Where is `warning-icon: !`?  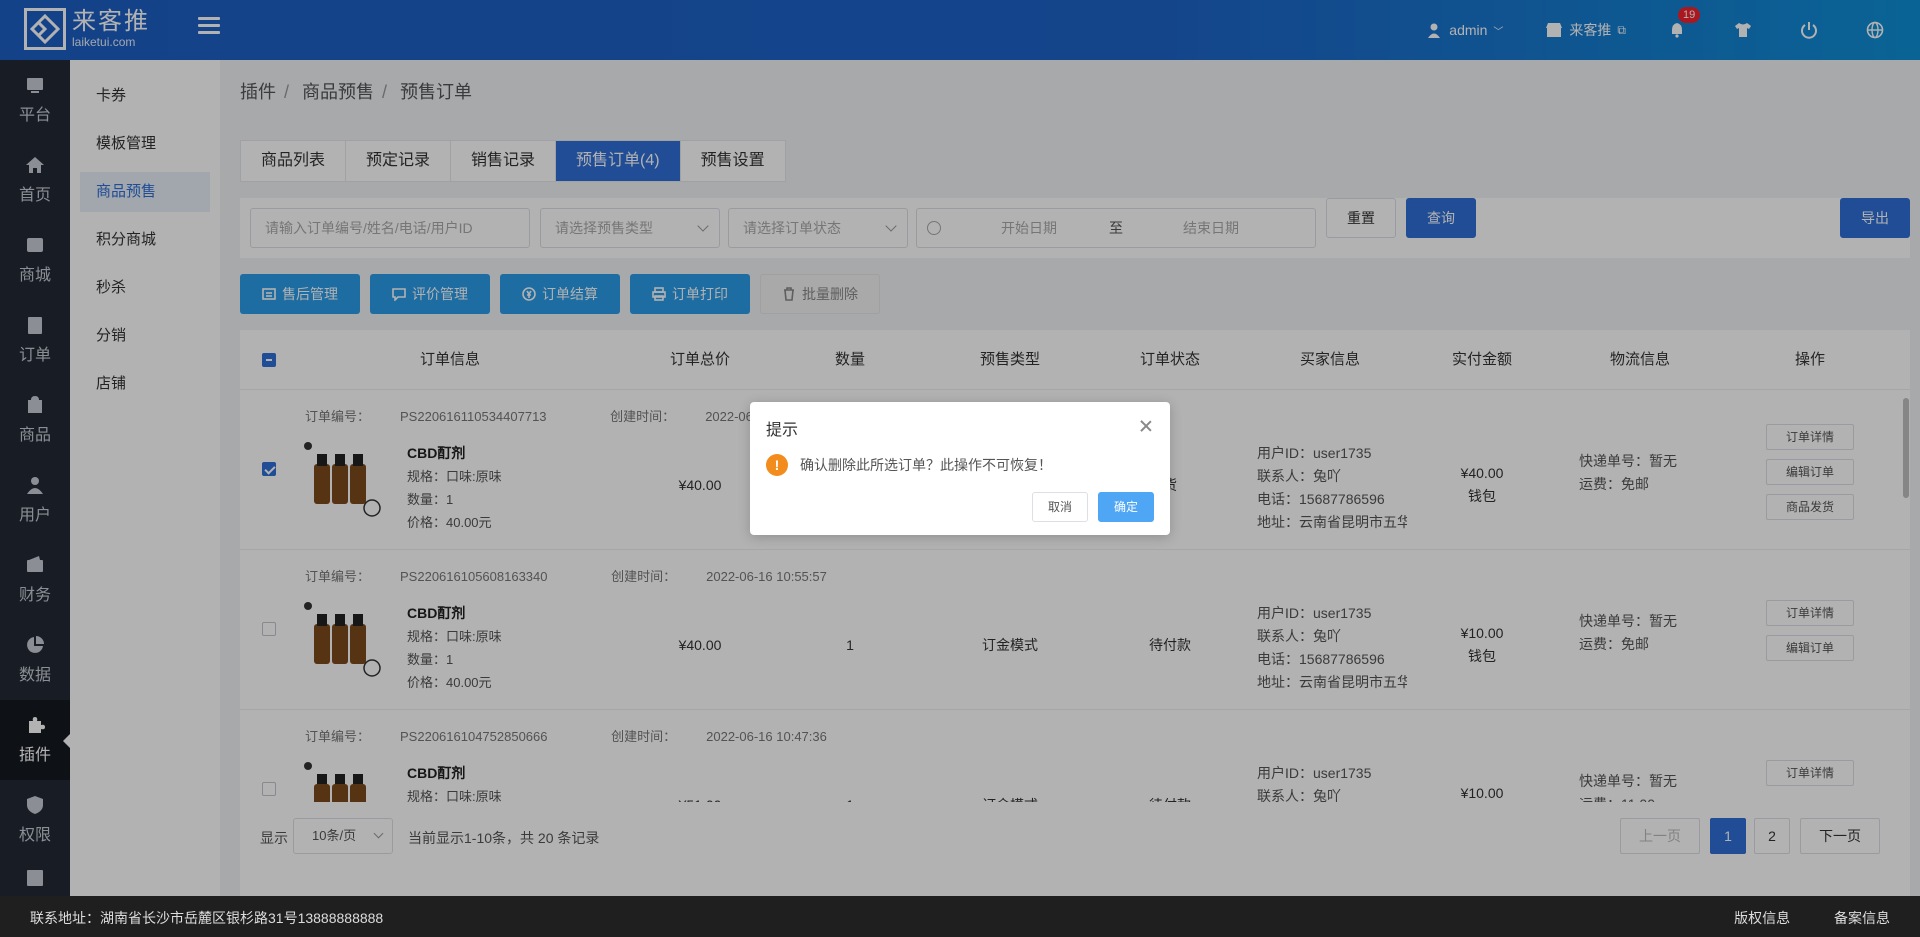
warning-icon: ! is located at coordinates (777, 465).